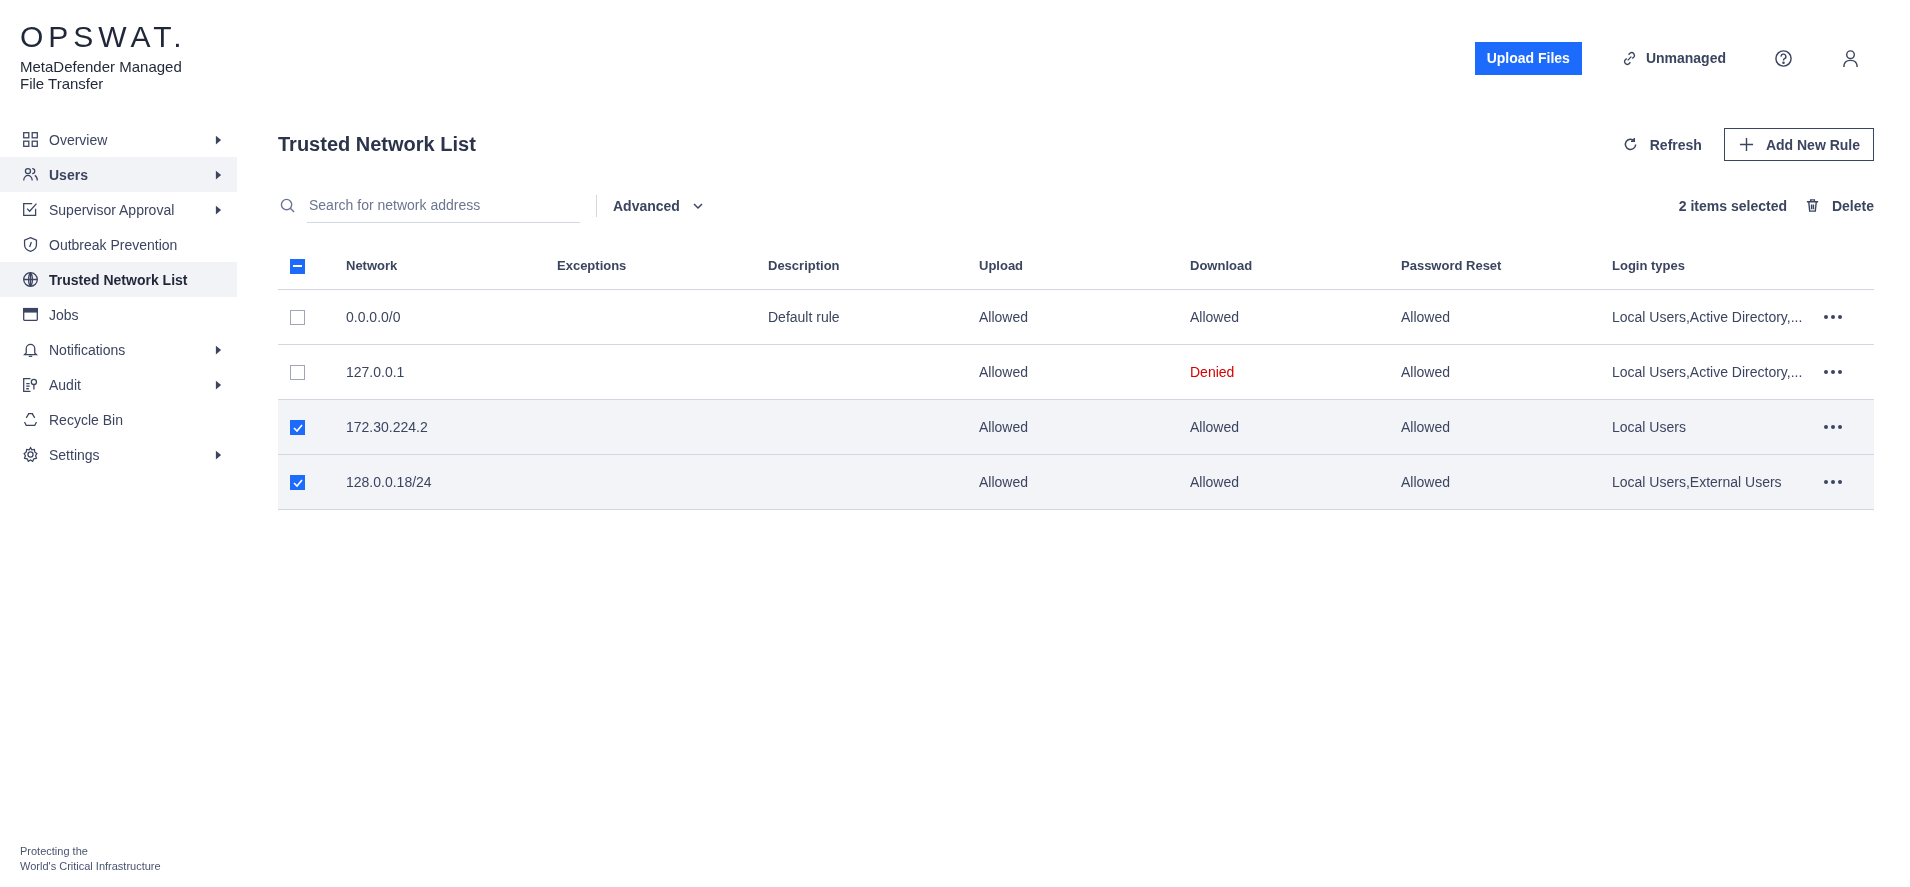 This screenshot has height=887, width=1910. Describe the element at coordinates (1783, 58) in the screenshot. I see `help-icon` at that location.